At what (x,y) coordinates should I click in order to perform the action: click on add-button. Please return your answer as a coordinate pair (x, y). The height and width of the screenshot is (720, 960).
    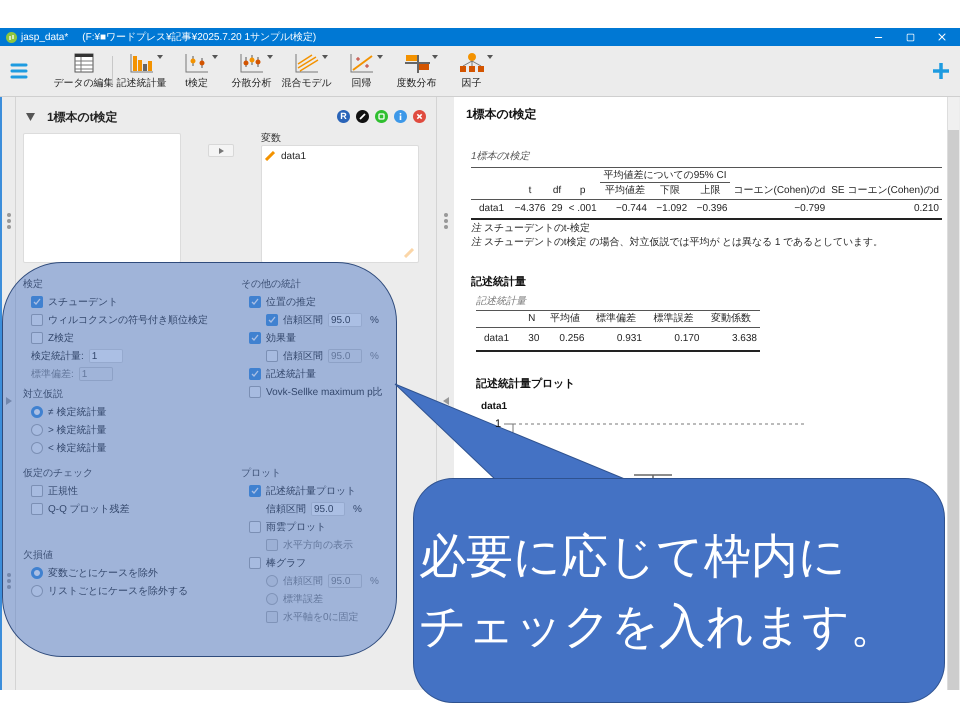
    Looking at the image, I should click on (941, 71).